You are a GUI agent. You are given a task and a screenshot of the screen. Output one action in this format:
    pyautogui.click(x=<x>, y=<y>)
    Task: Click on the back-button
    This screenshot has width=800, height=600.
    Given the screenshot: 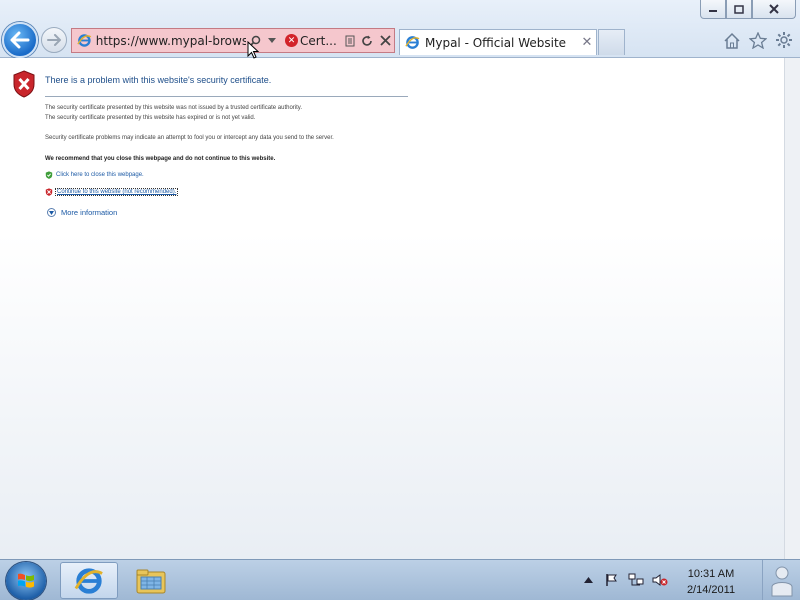 What is the action you would take?
    pyautogui.click(x=20, y=40)
    